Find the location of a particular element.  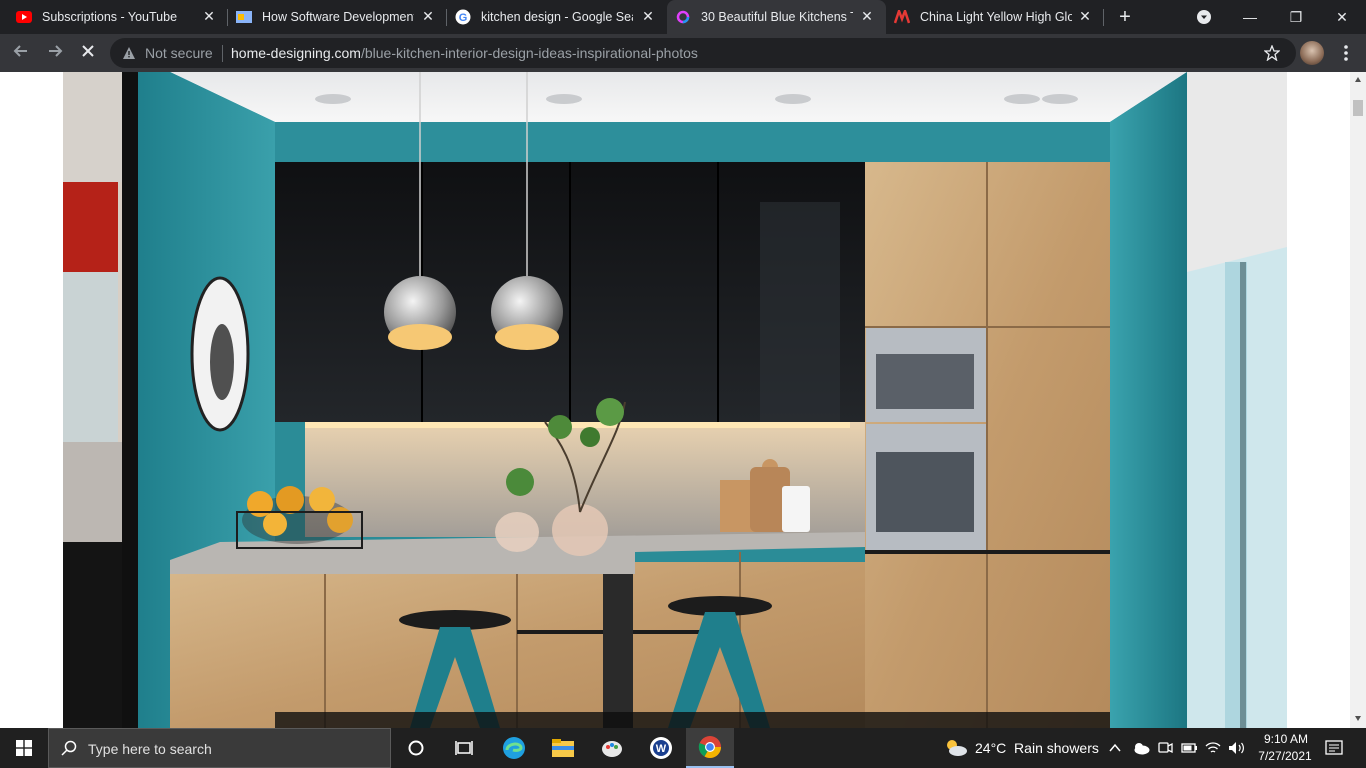

tab-software-development: How Software Development ✕ is located at coordinates (337, 17).